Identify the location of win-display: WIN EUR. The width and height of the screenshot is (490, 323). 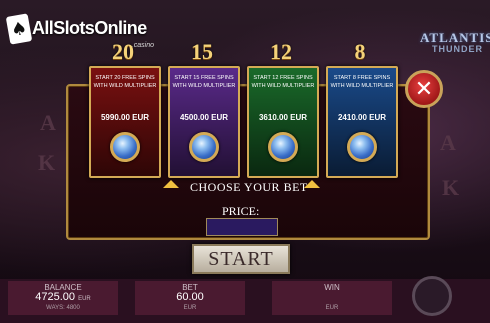
(332, 298).